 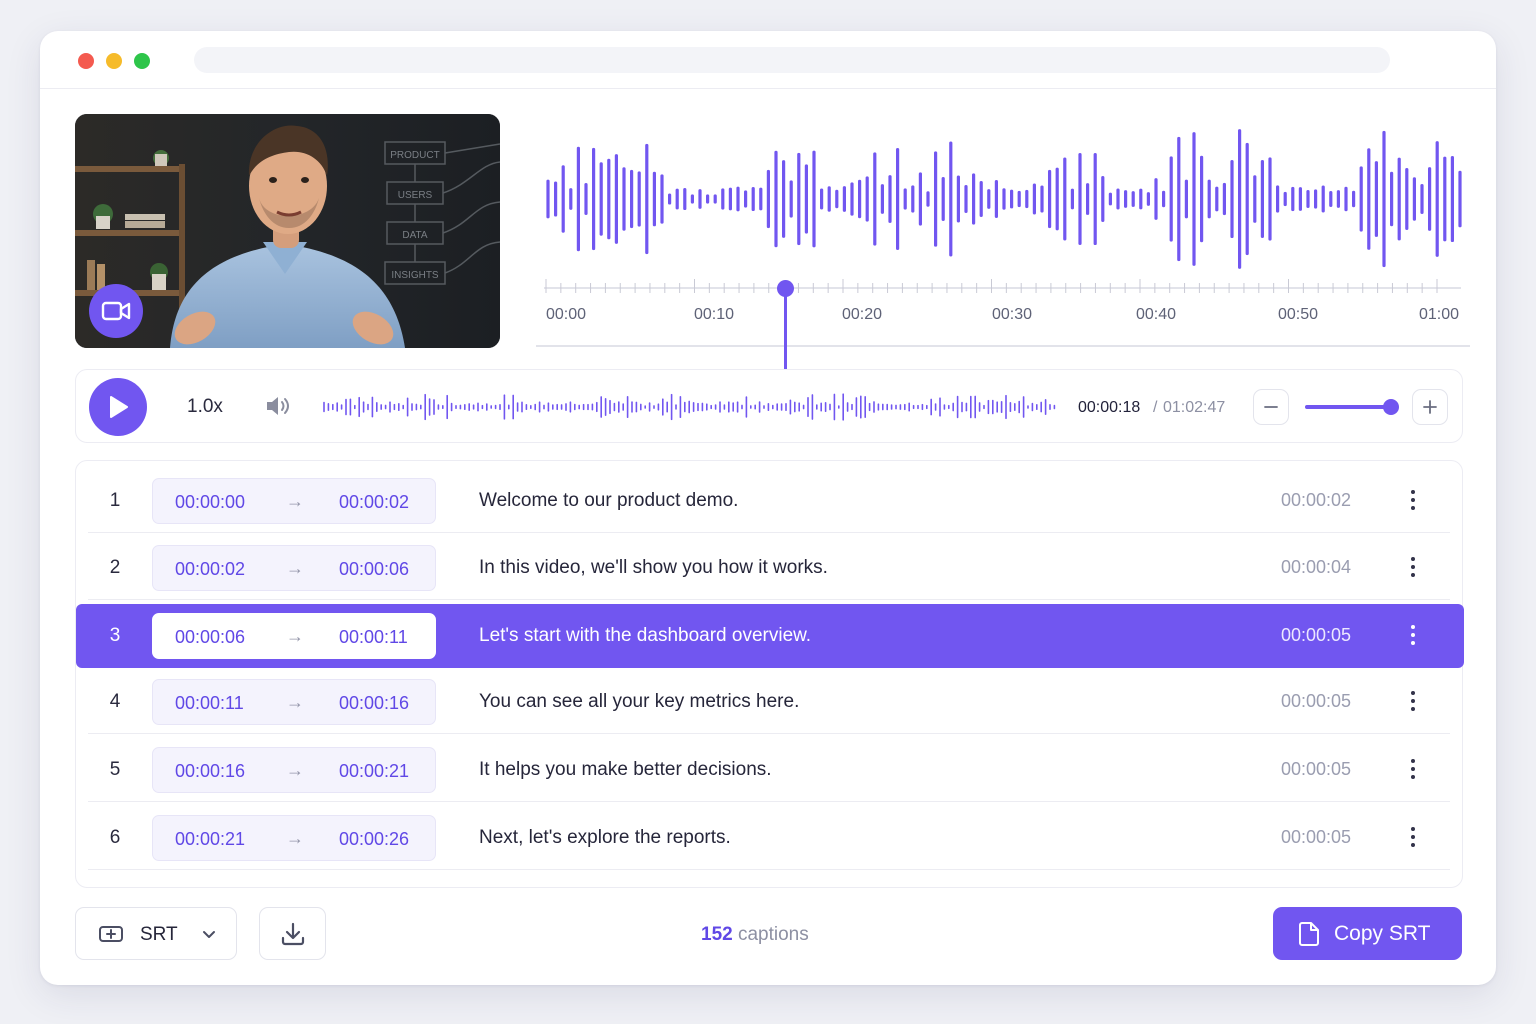 I want to click on video-camera-icon, so click(x=116, y=311).